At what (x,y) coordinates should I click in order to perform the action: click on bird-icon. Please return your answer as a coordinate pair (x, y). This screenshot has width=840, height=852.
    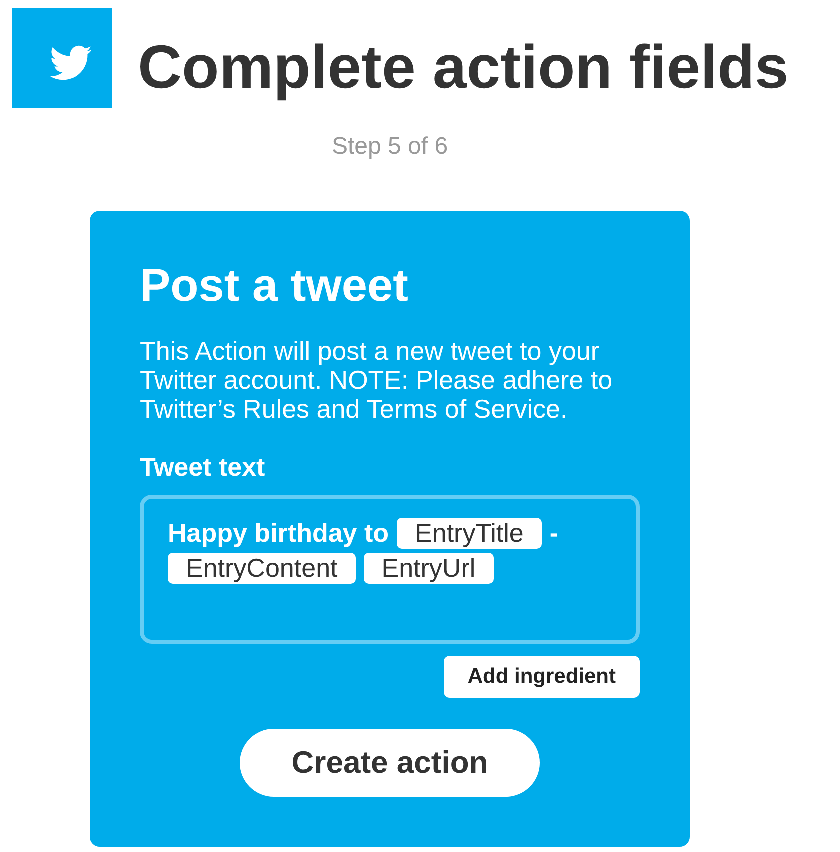
    Looking at the image, I should click on (62, 58).